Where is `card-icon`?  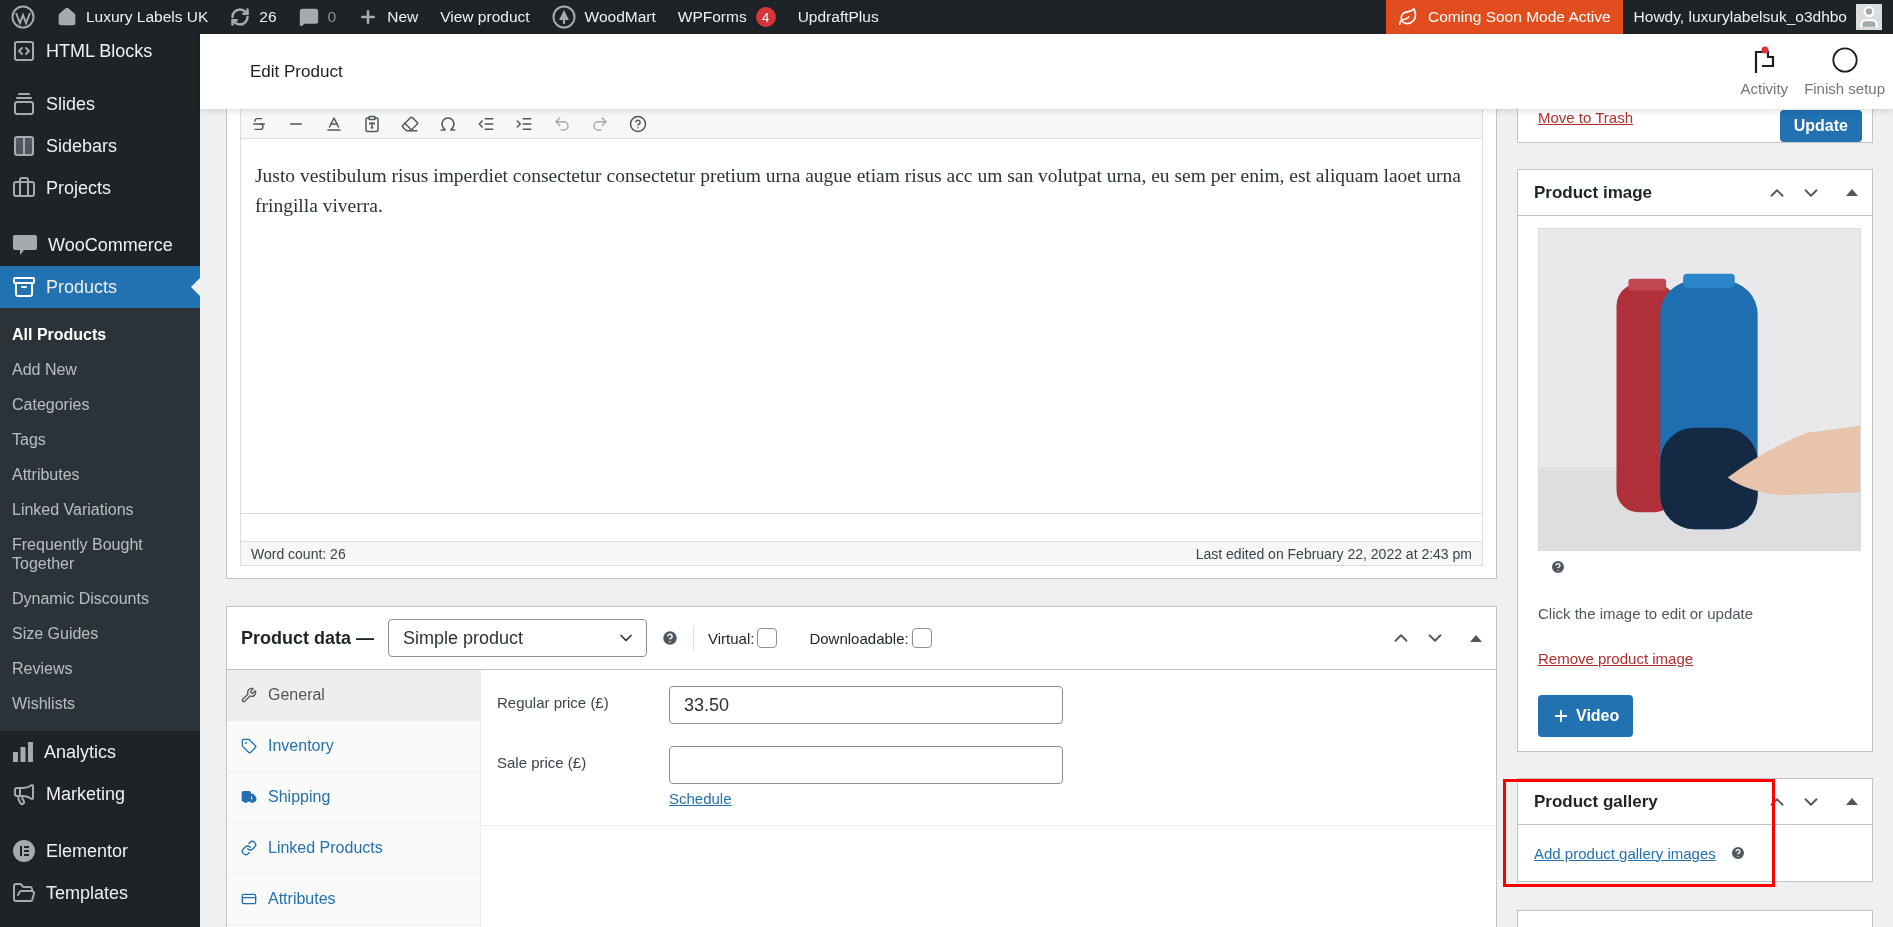
card-icon is located at coordinates (249, 899).